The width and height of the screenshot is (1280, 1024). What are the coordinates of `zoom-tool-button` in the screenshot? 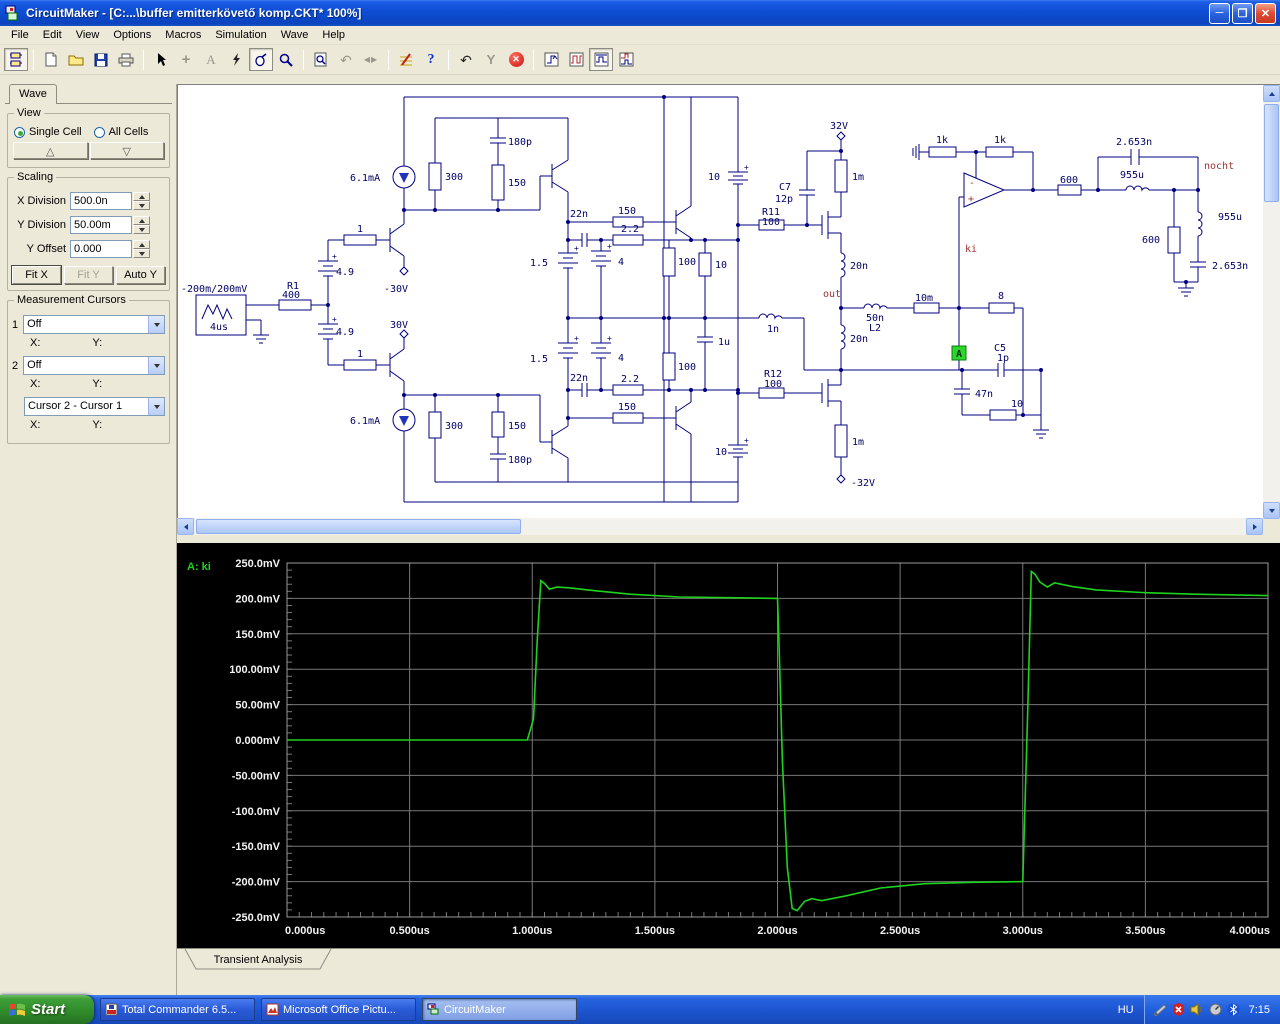 It's located at (286, 59).